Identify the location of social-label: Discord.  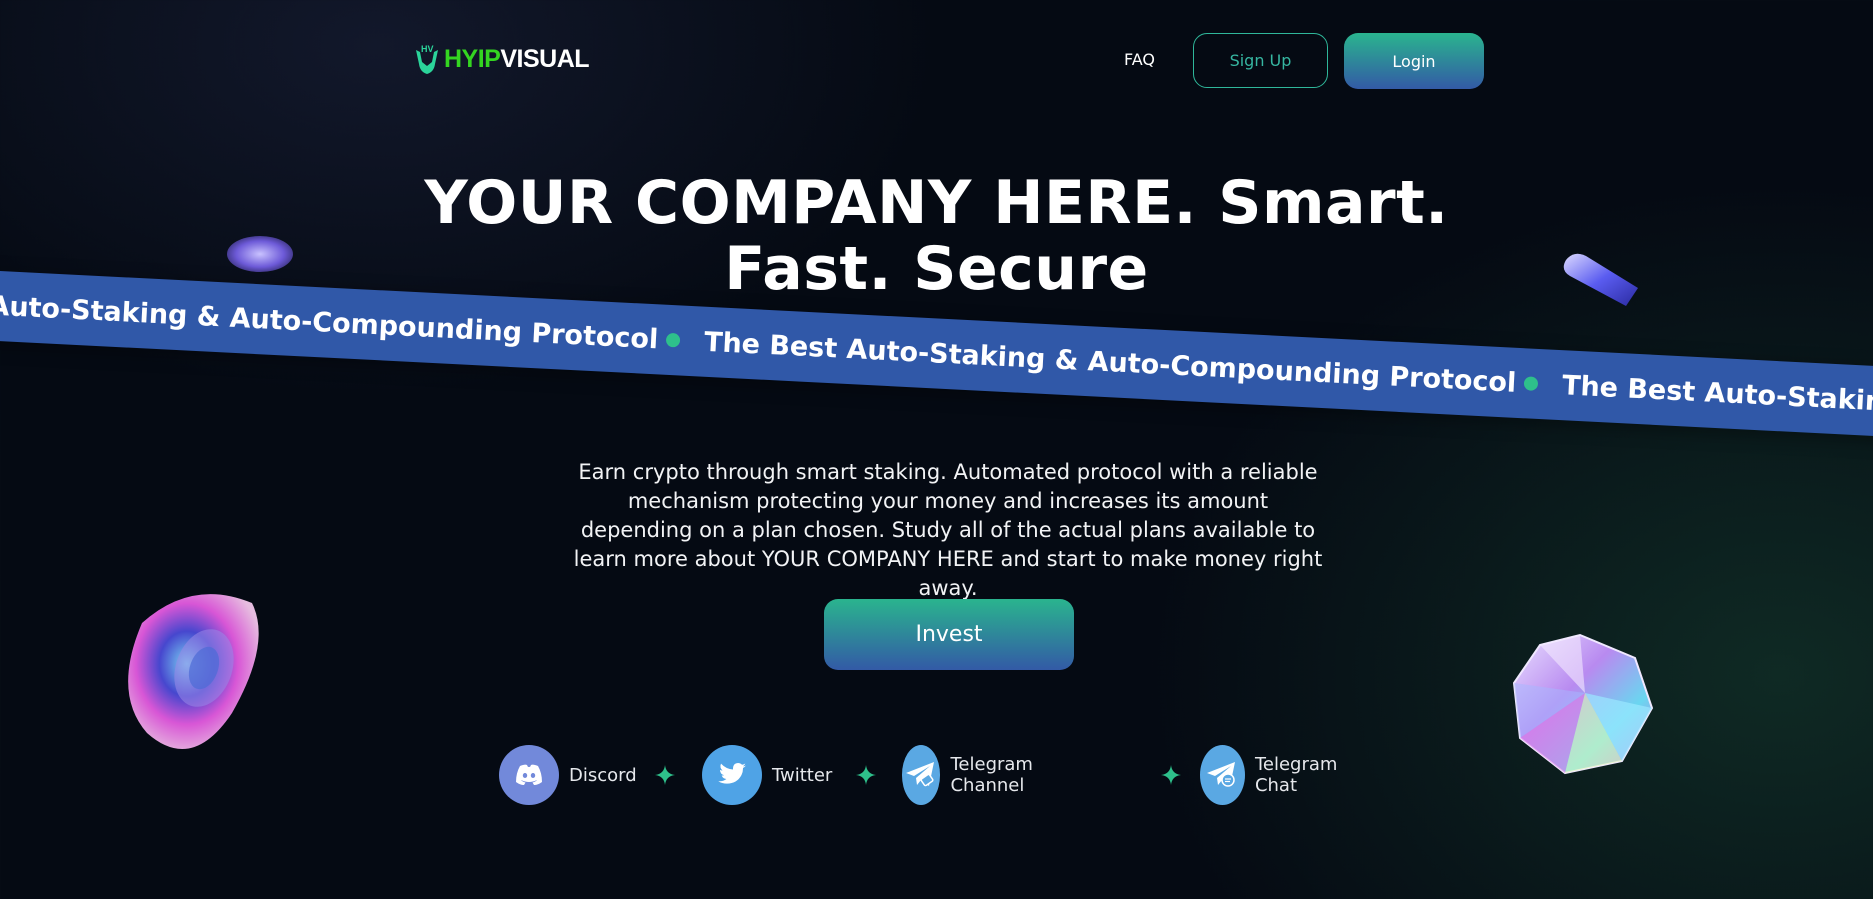
(603, 775).